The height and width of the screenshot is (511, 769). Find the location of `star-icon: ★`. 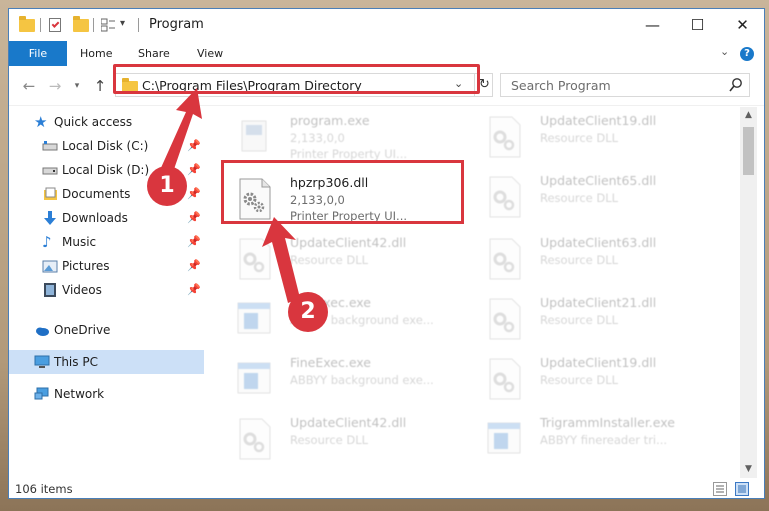

star-icon: ★ is located at coordinates (41, 122).